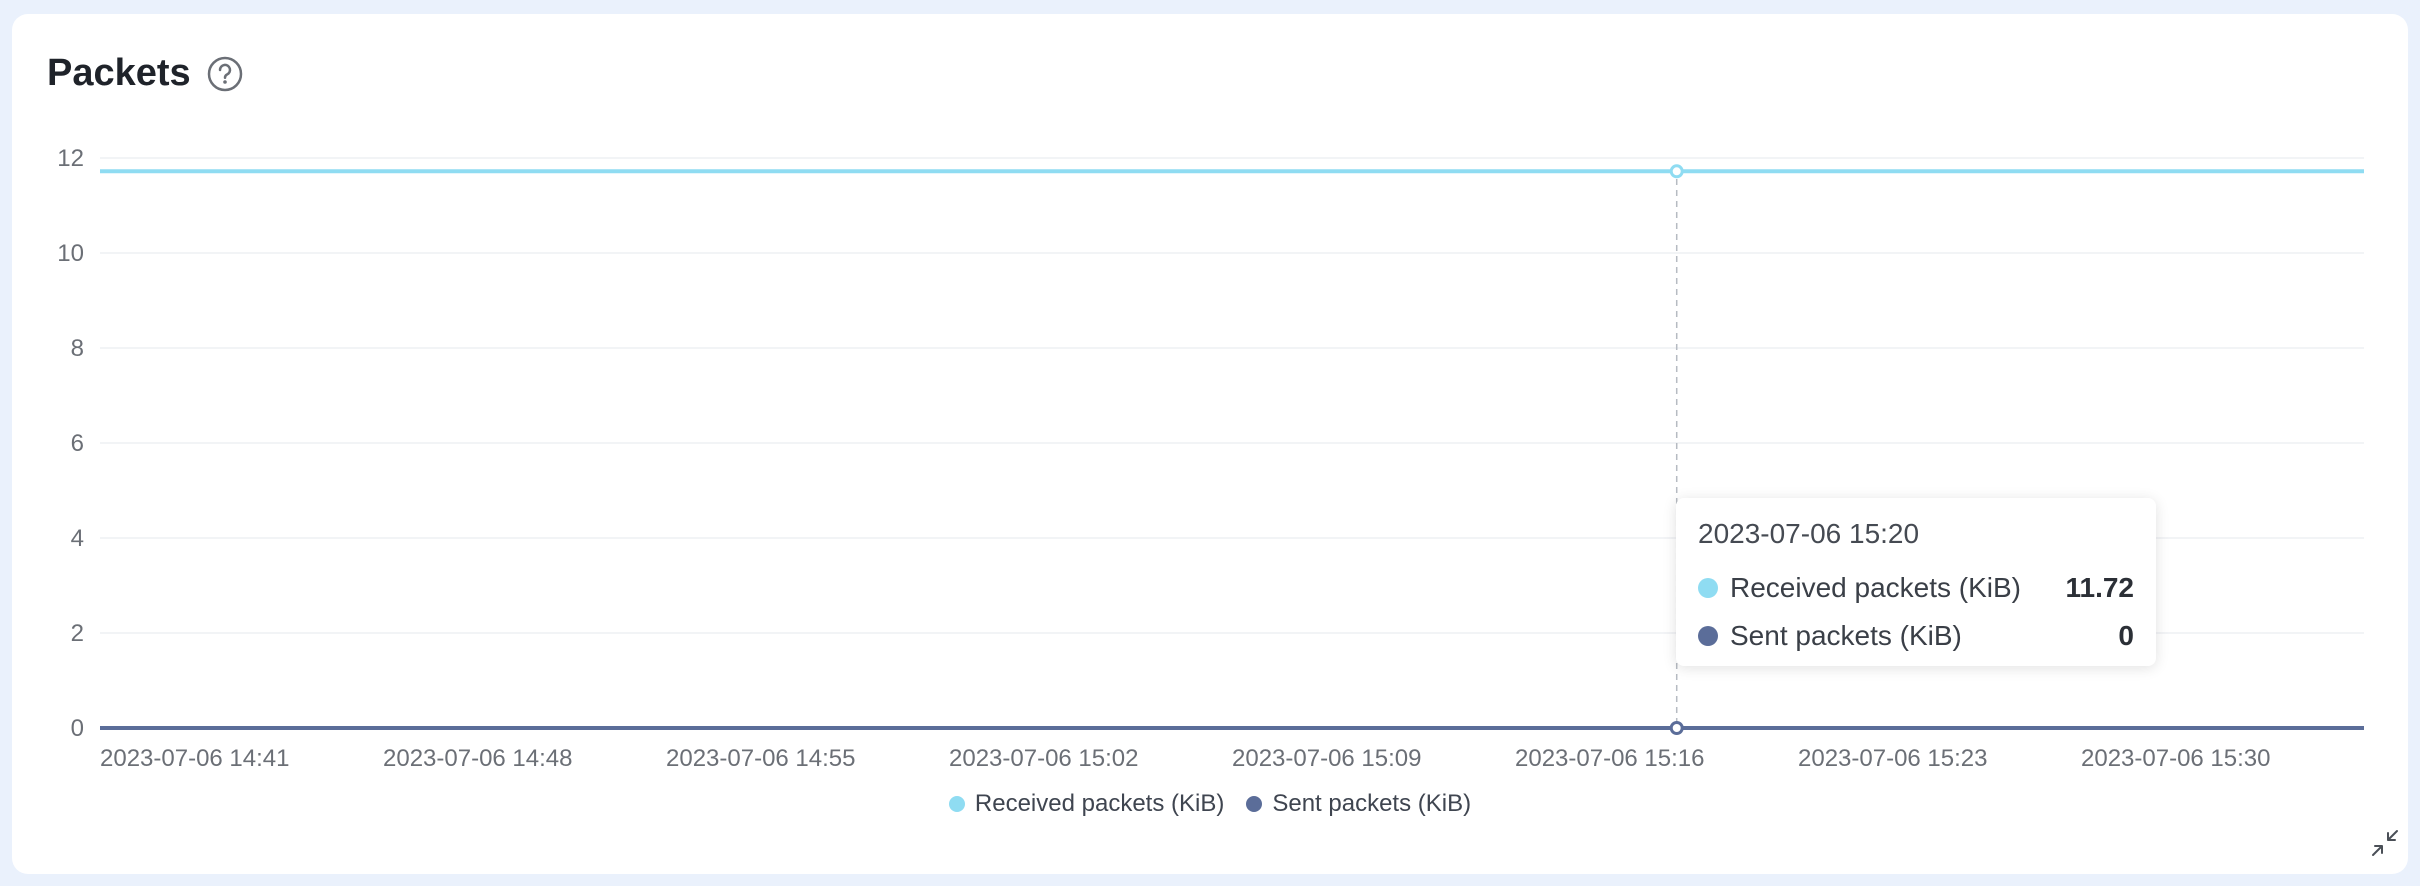  I want to click on sent-dot-icon, so click(1708, 636).